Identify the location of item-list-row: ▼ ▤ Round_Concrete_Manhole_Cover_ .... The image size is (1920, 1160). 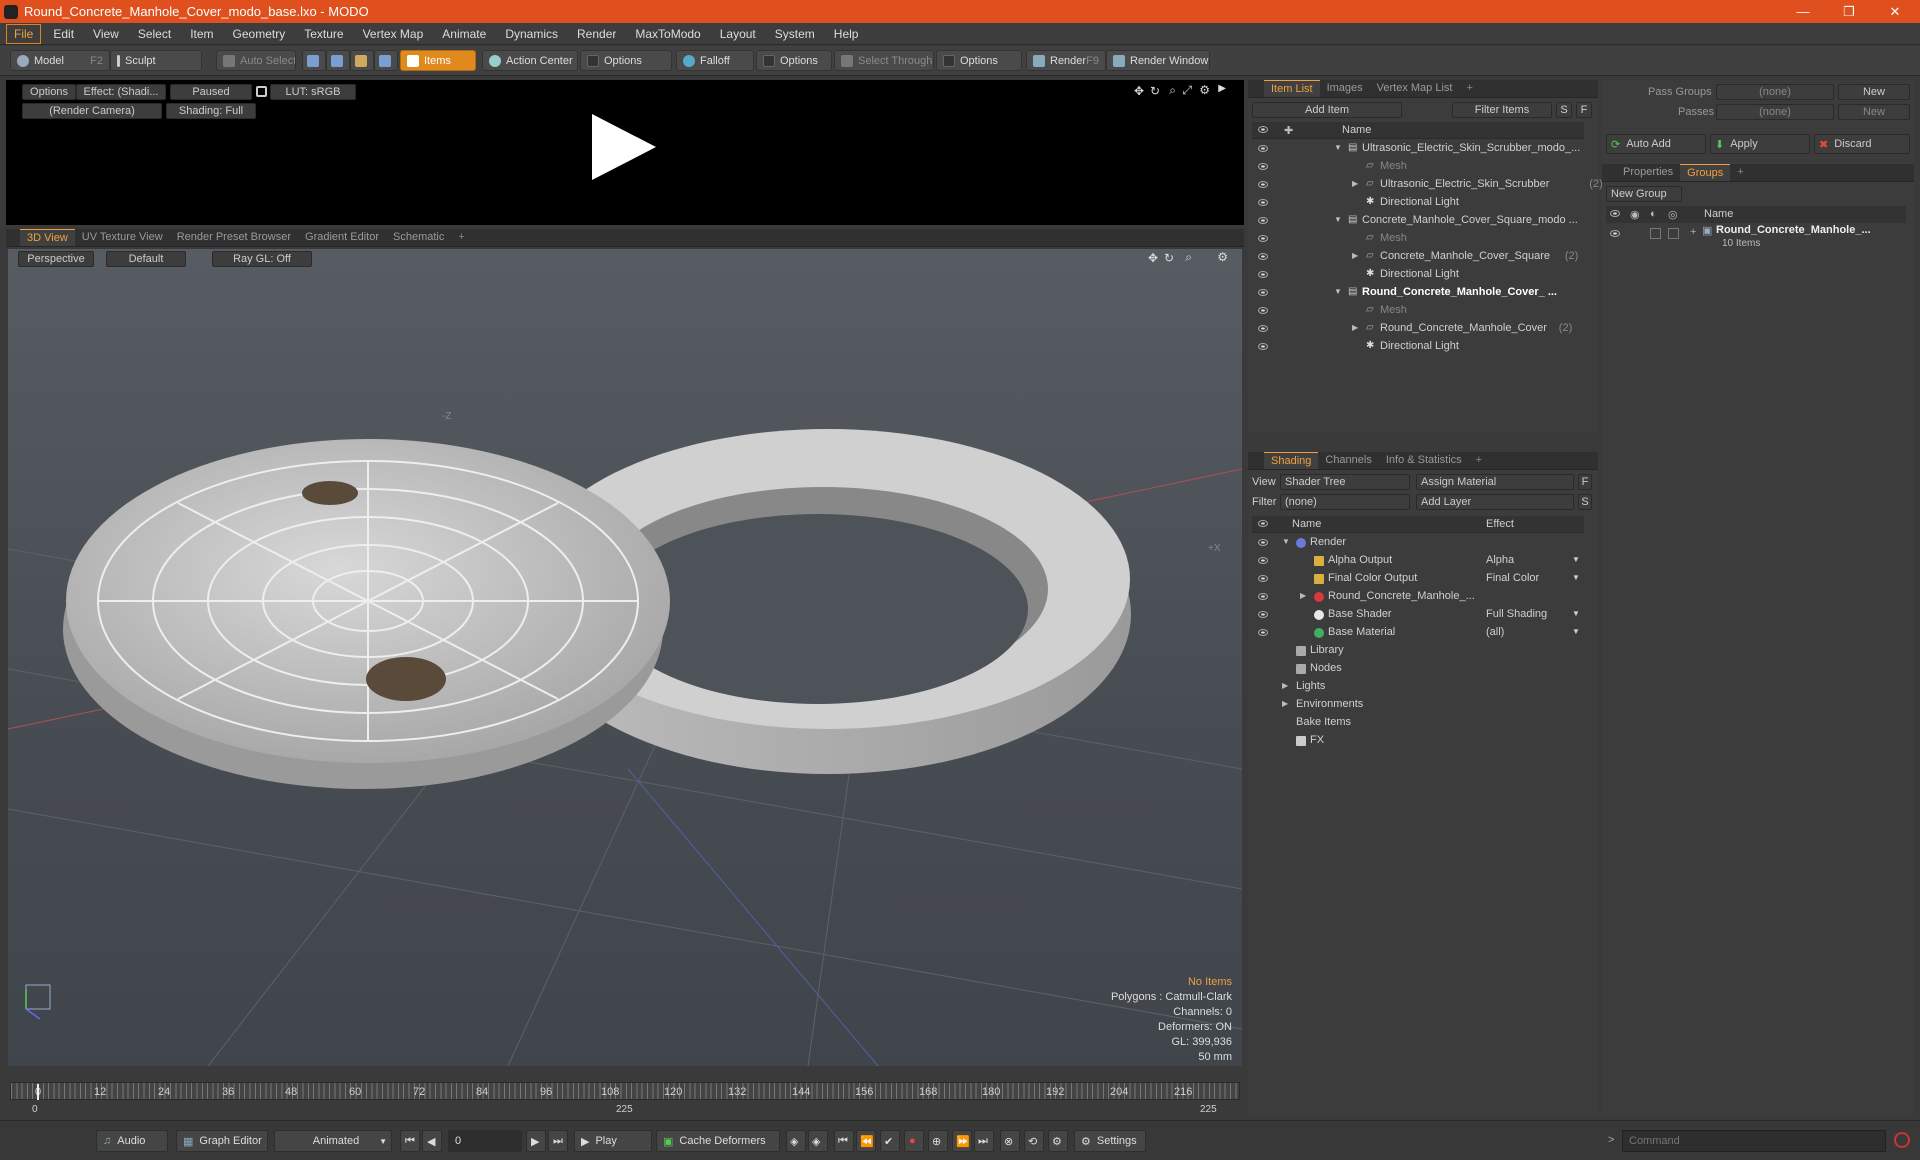
(1418, 293).